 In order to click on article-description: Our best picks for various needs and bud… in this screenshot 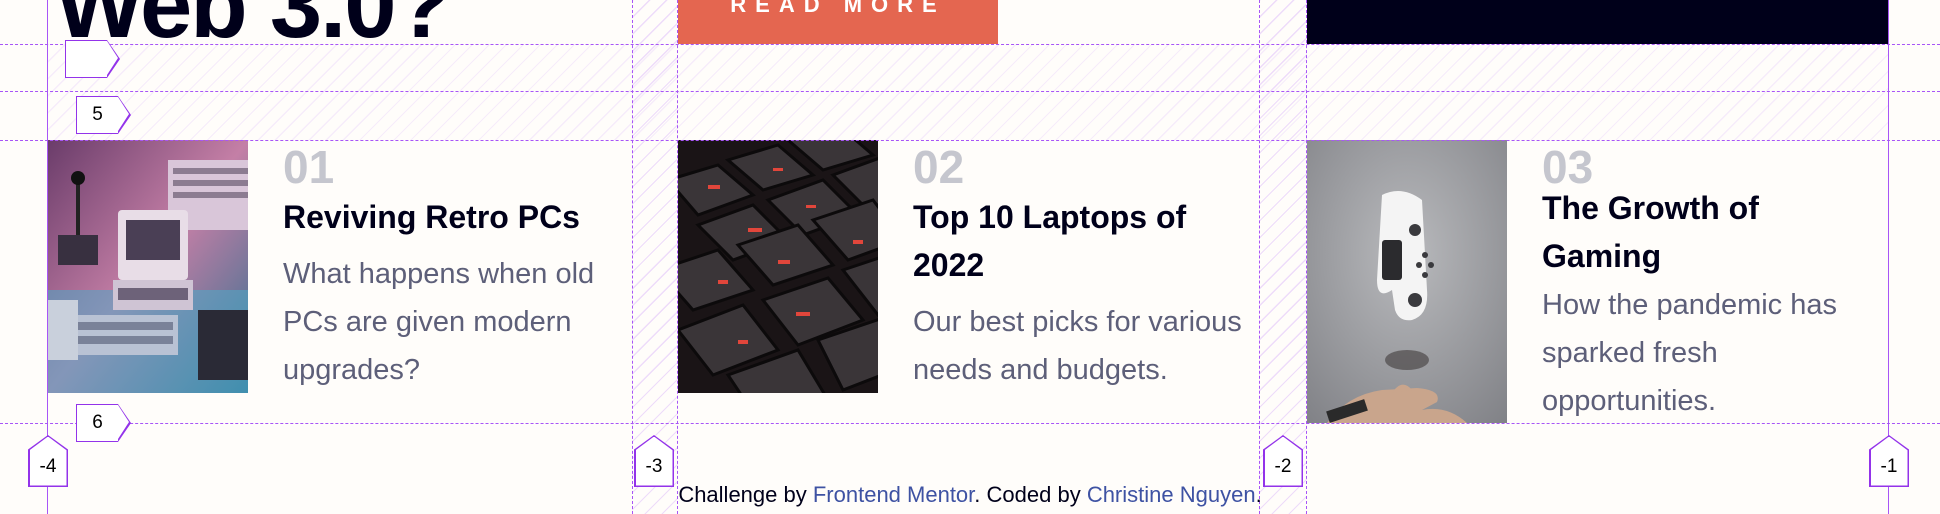, I will do `click(1077, 346)`.